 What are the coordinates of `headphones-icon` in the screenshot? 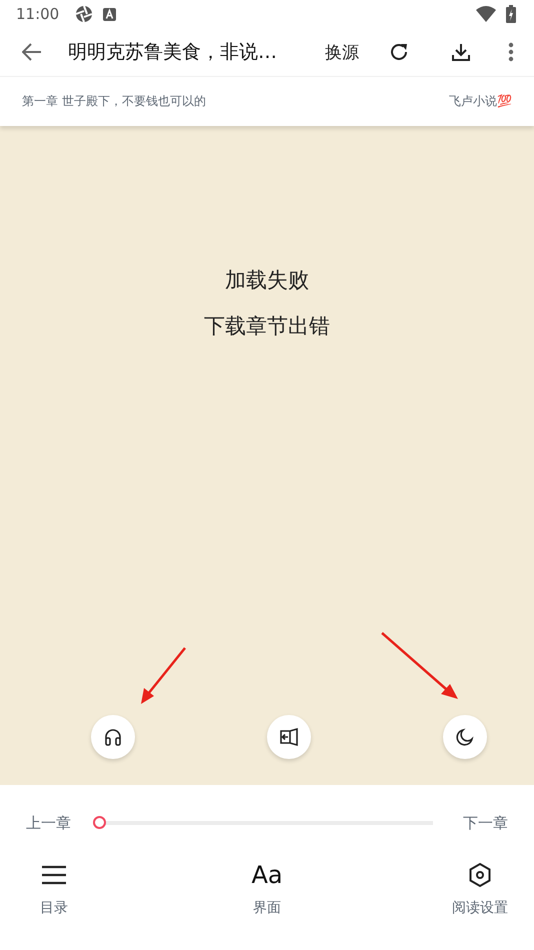 It's located at (113, 737).